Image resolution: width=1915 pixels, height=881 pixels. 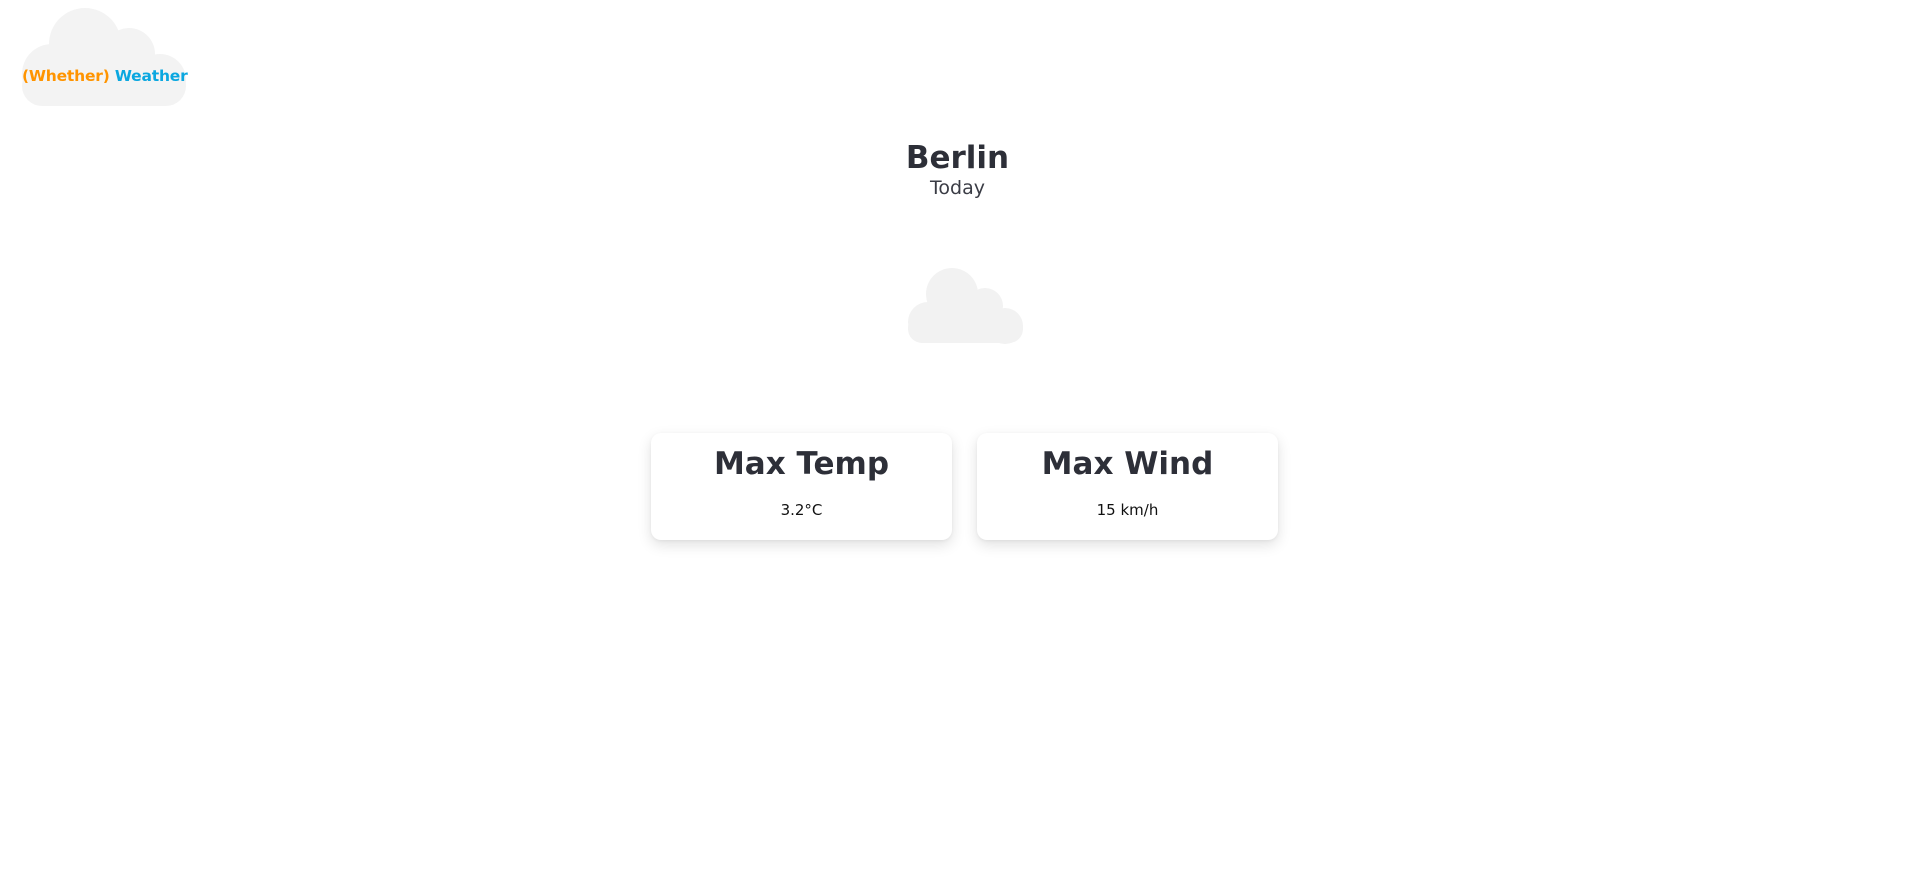 What do you see at coordinates (1127, 486) in the screenshot?
I see `max-wind-card: Max Wind 15 km/h` at bounding box center [1127, 486].